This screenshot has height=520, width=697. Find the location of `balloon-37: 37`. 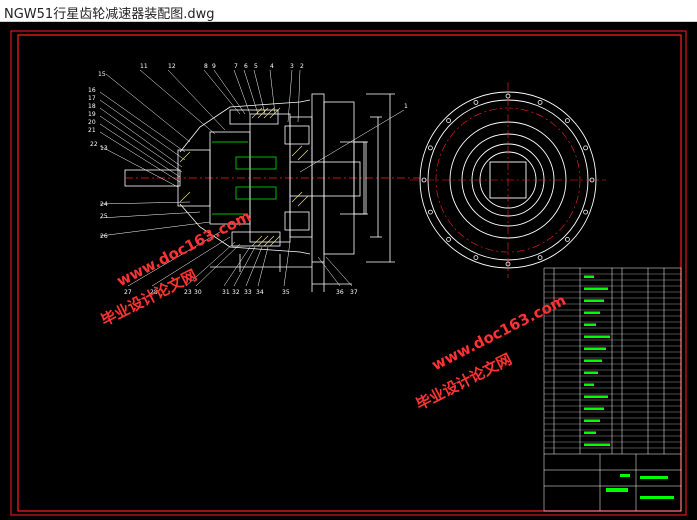

balloon-37: 37 is located at coordinates (354, 292).